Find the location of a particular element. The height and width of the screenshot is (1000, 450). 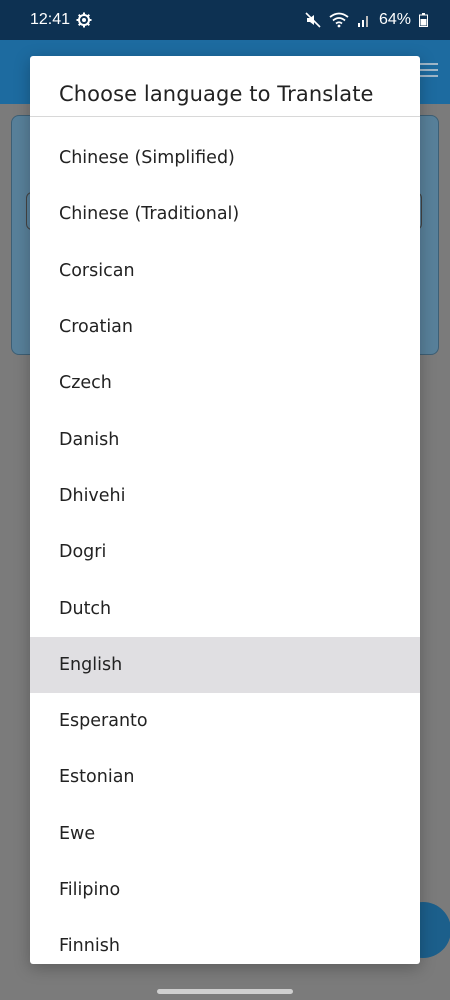

language-option: Croatian is located at coordinates (225, 327).